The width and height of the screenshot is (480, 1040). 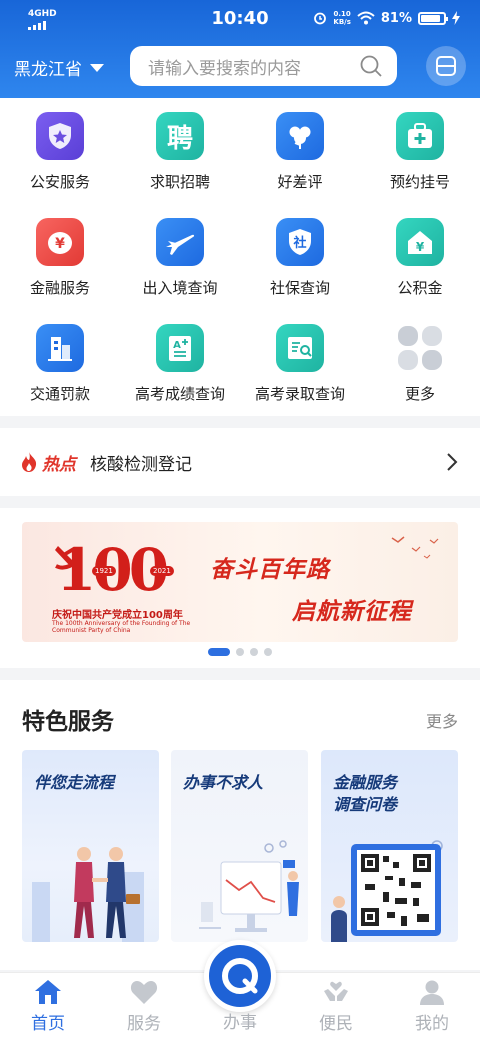 I want to click on service-label: 高考成绩查询, so click(x=179, y=394).